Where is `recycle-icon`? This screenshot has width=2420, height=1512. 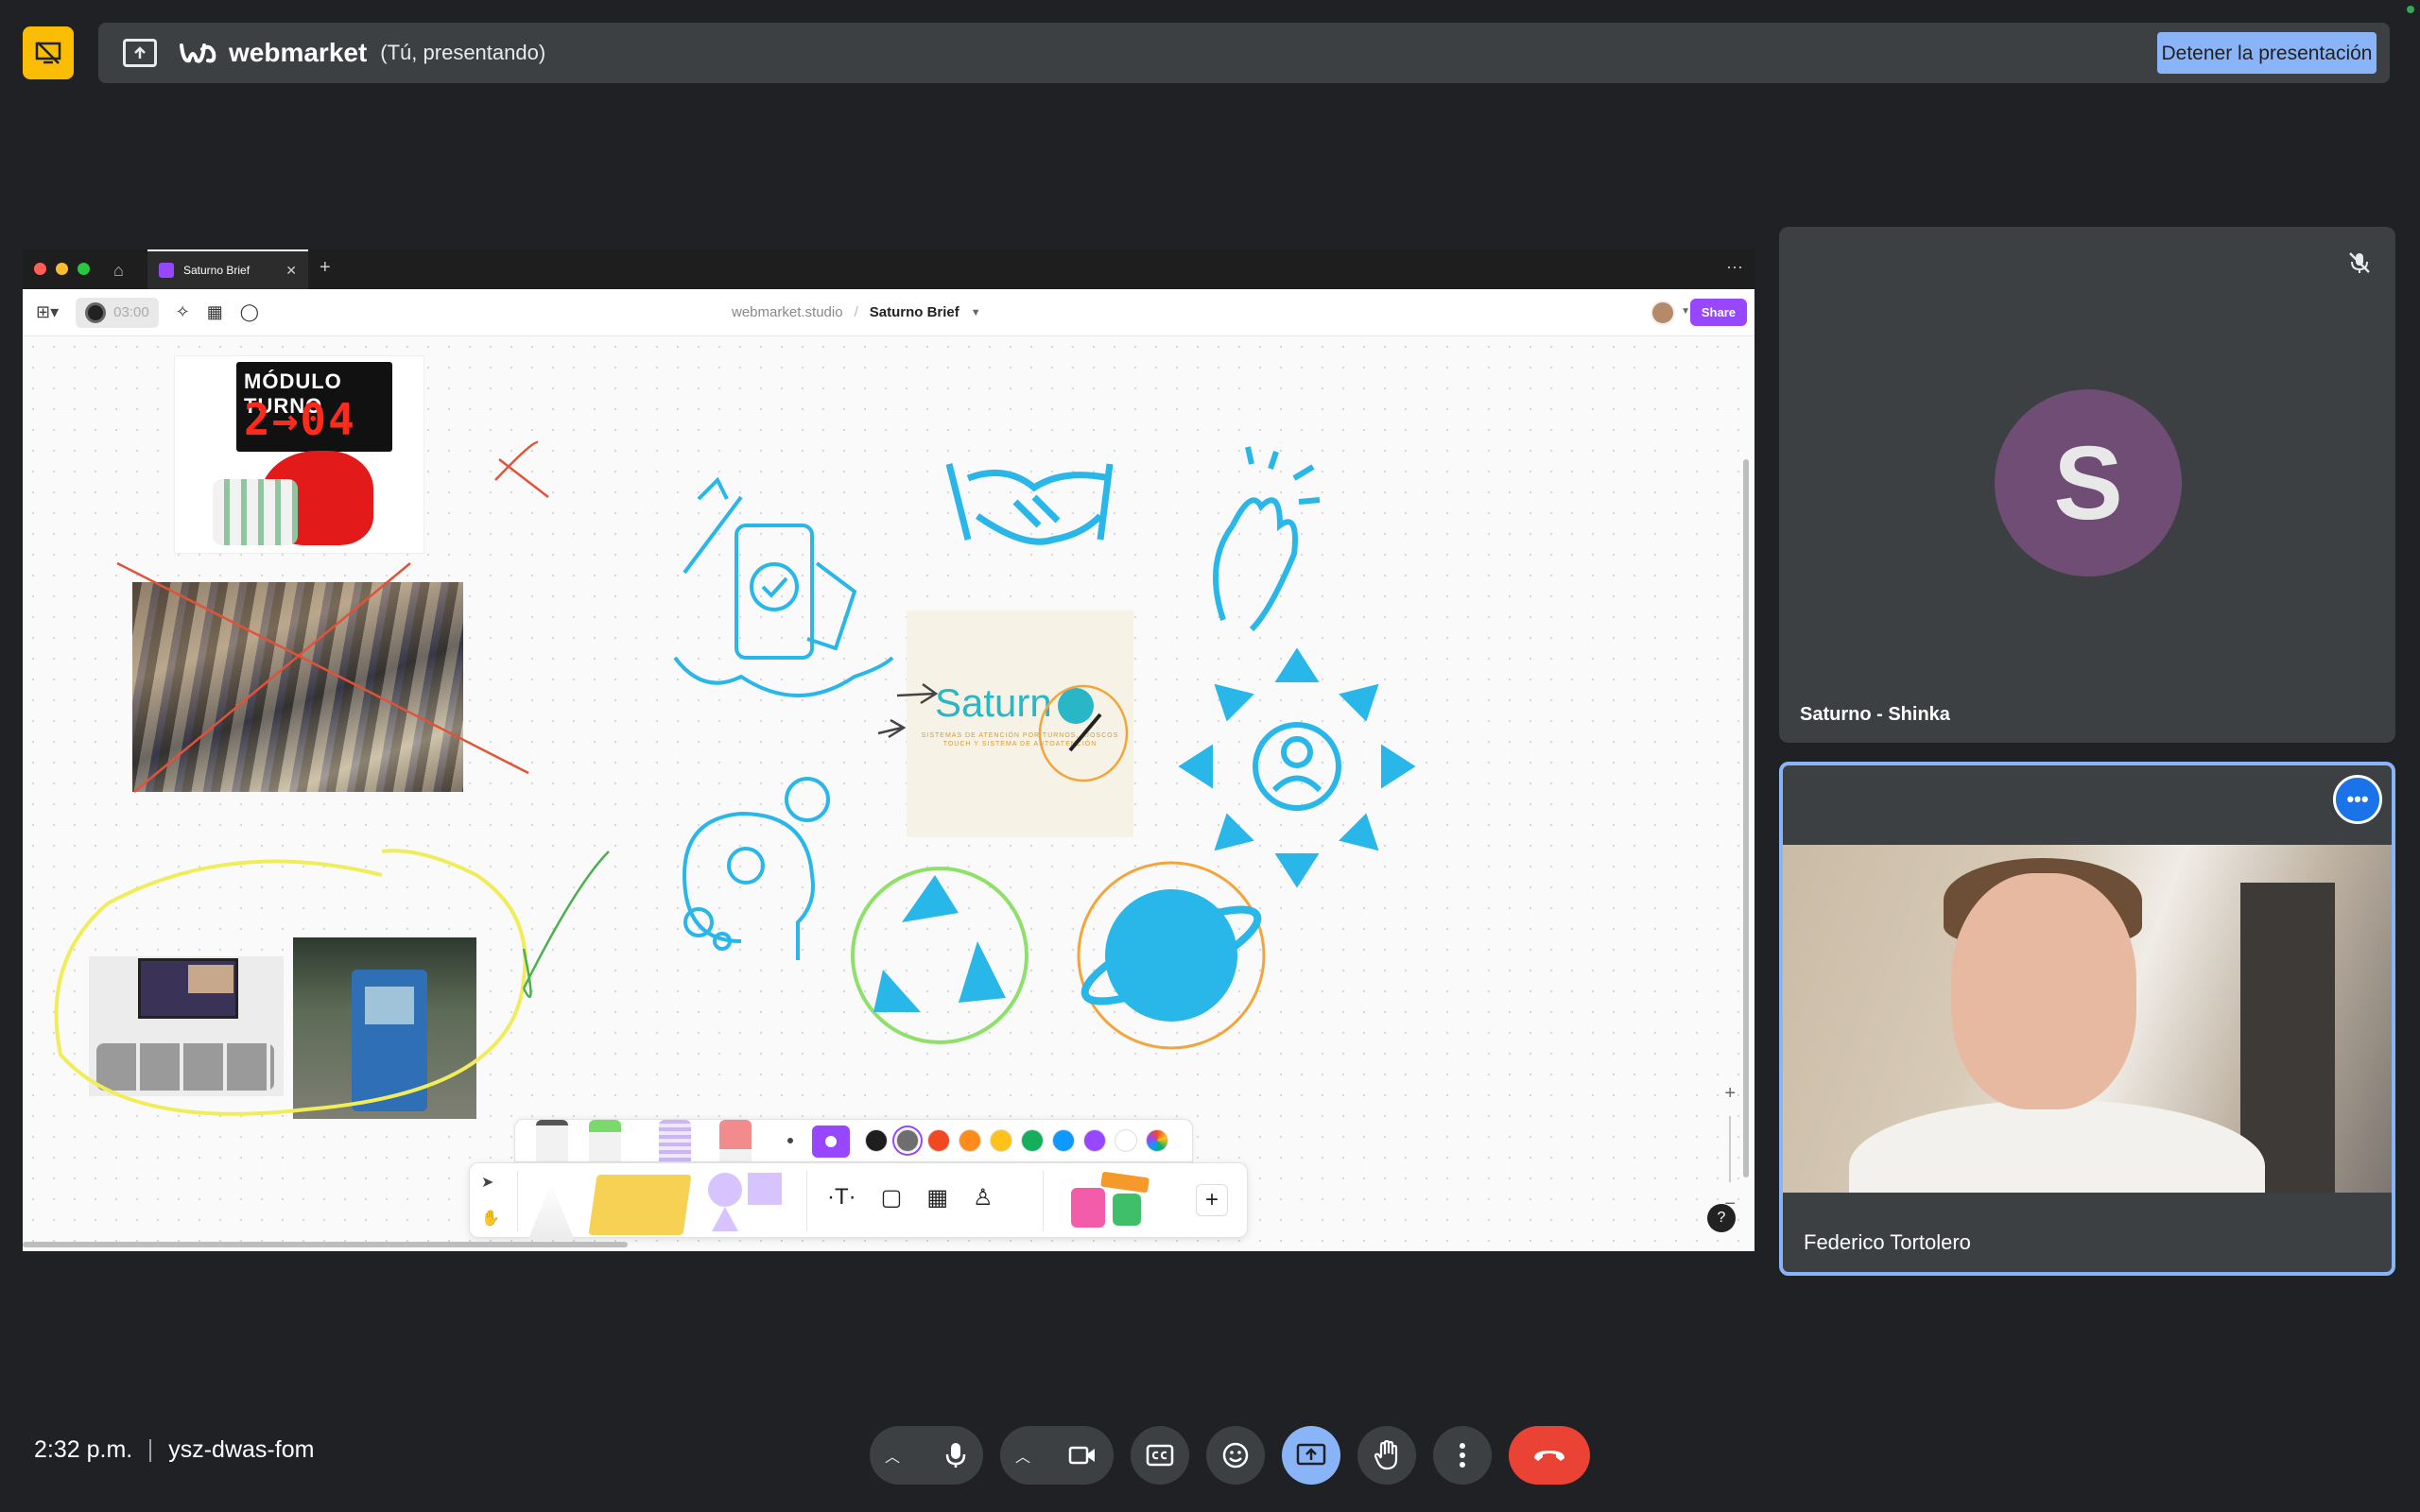 recycle-icon is located at coordinates (939, 955).